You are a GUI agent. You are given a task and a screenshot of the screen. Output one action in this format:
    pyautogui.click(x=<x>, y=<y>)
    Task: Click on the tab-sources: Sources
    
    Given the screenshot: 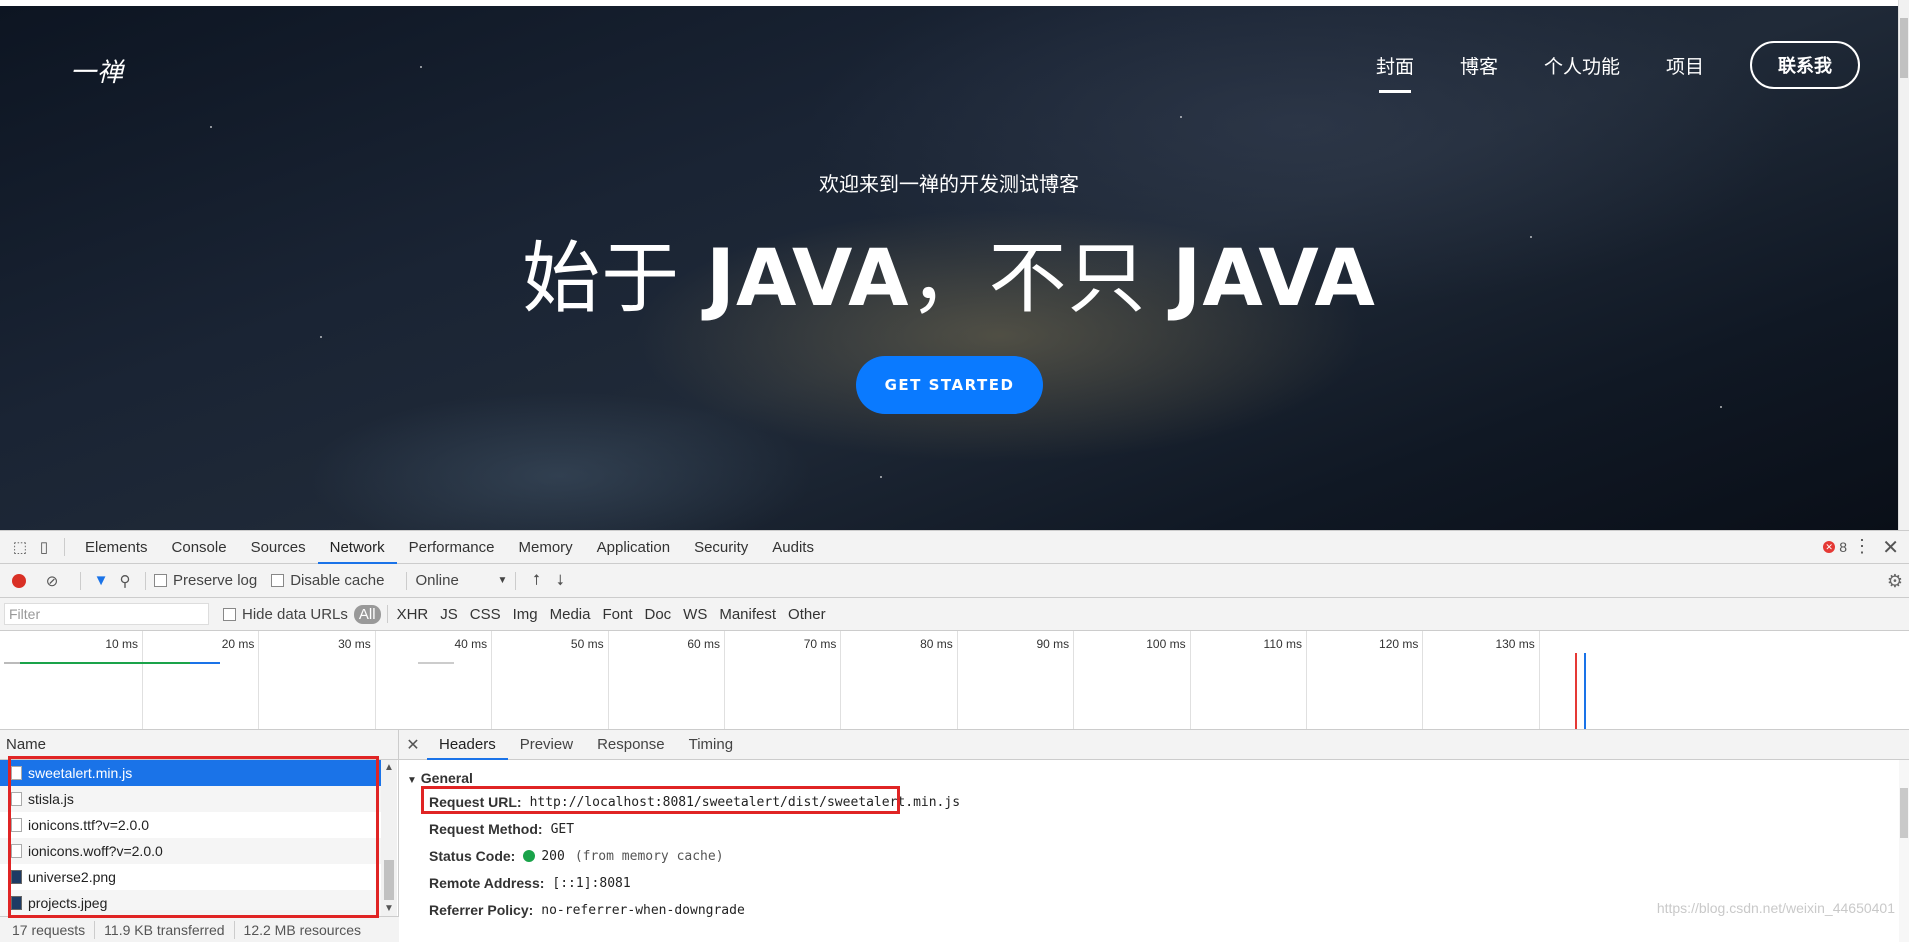 What is the action you would take?
    pyautogui.click(x=278, y=547)
    